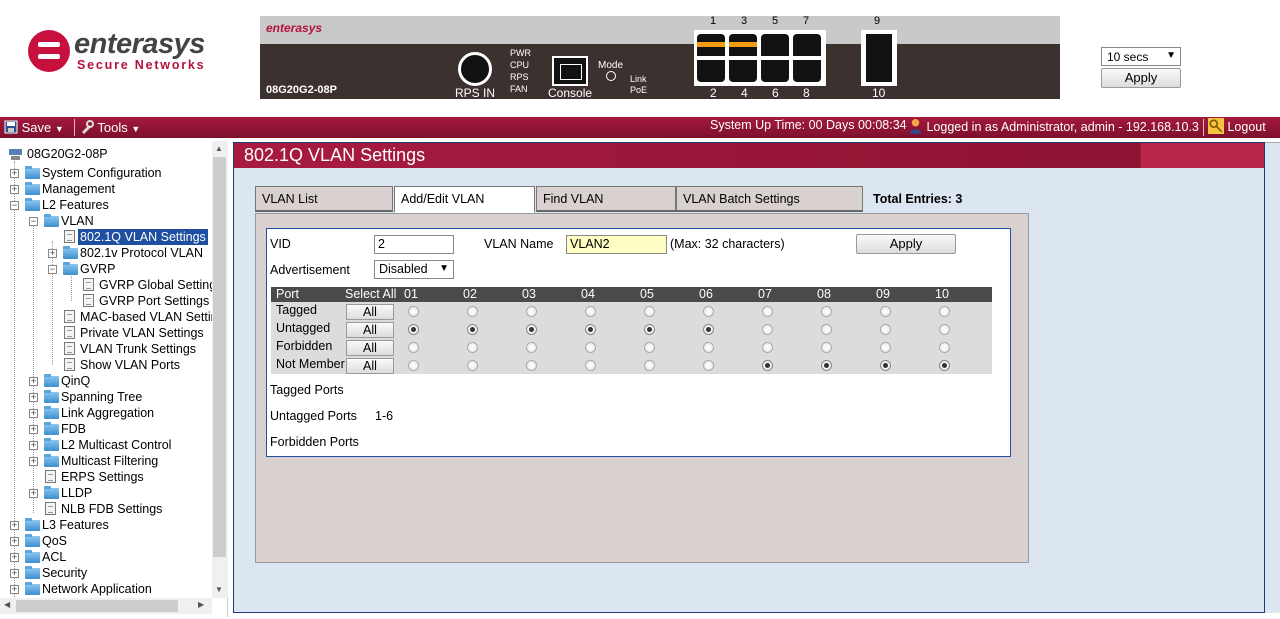 The width and height of the screenshot is (1280, 619). Describe the element at coordinates (280, 244) in the screenshot. I see `vid-label: VID` at that location.